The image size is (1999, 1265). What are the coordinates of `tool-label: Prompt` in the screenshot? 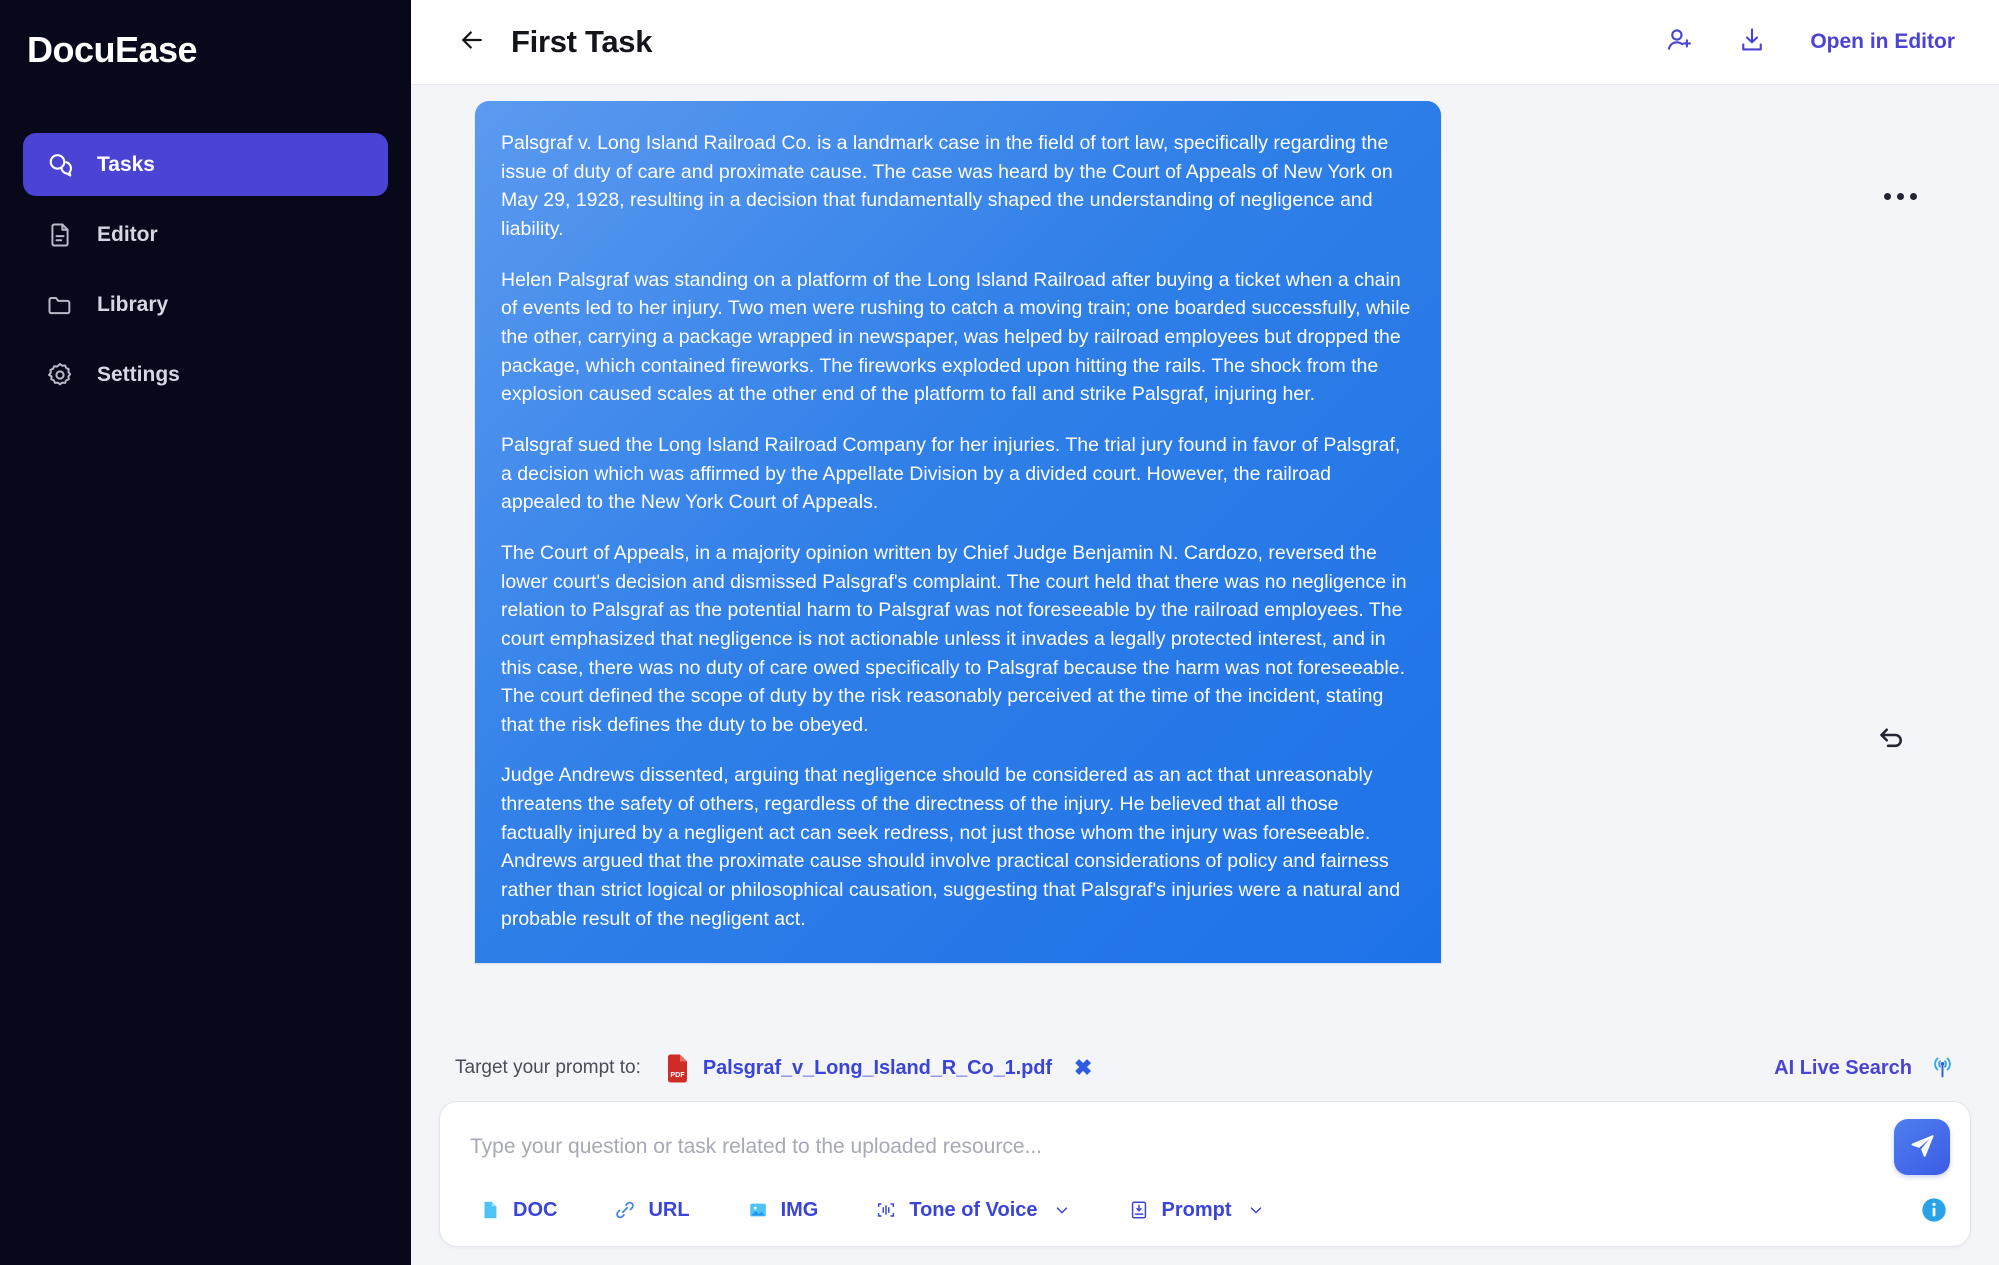 It's located at (1196, 1209).